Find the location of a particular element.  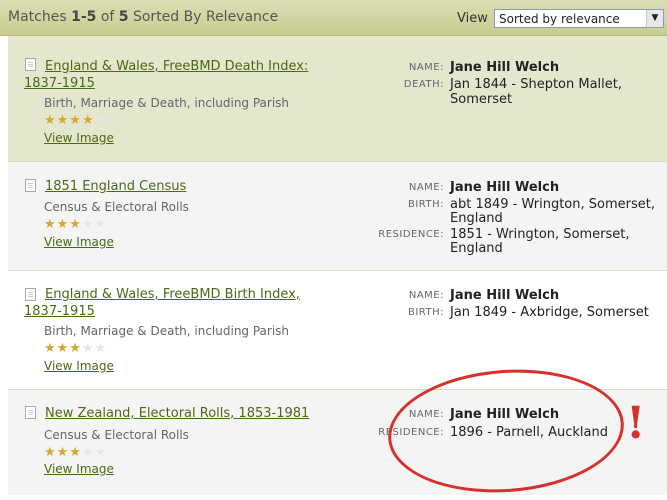

sort-select-value: Sorted by relevance is located at coordinates (559, 19).